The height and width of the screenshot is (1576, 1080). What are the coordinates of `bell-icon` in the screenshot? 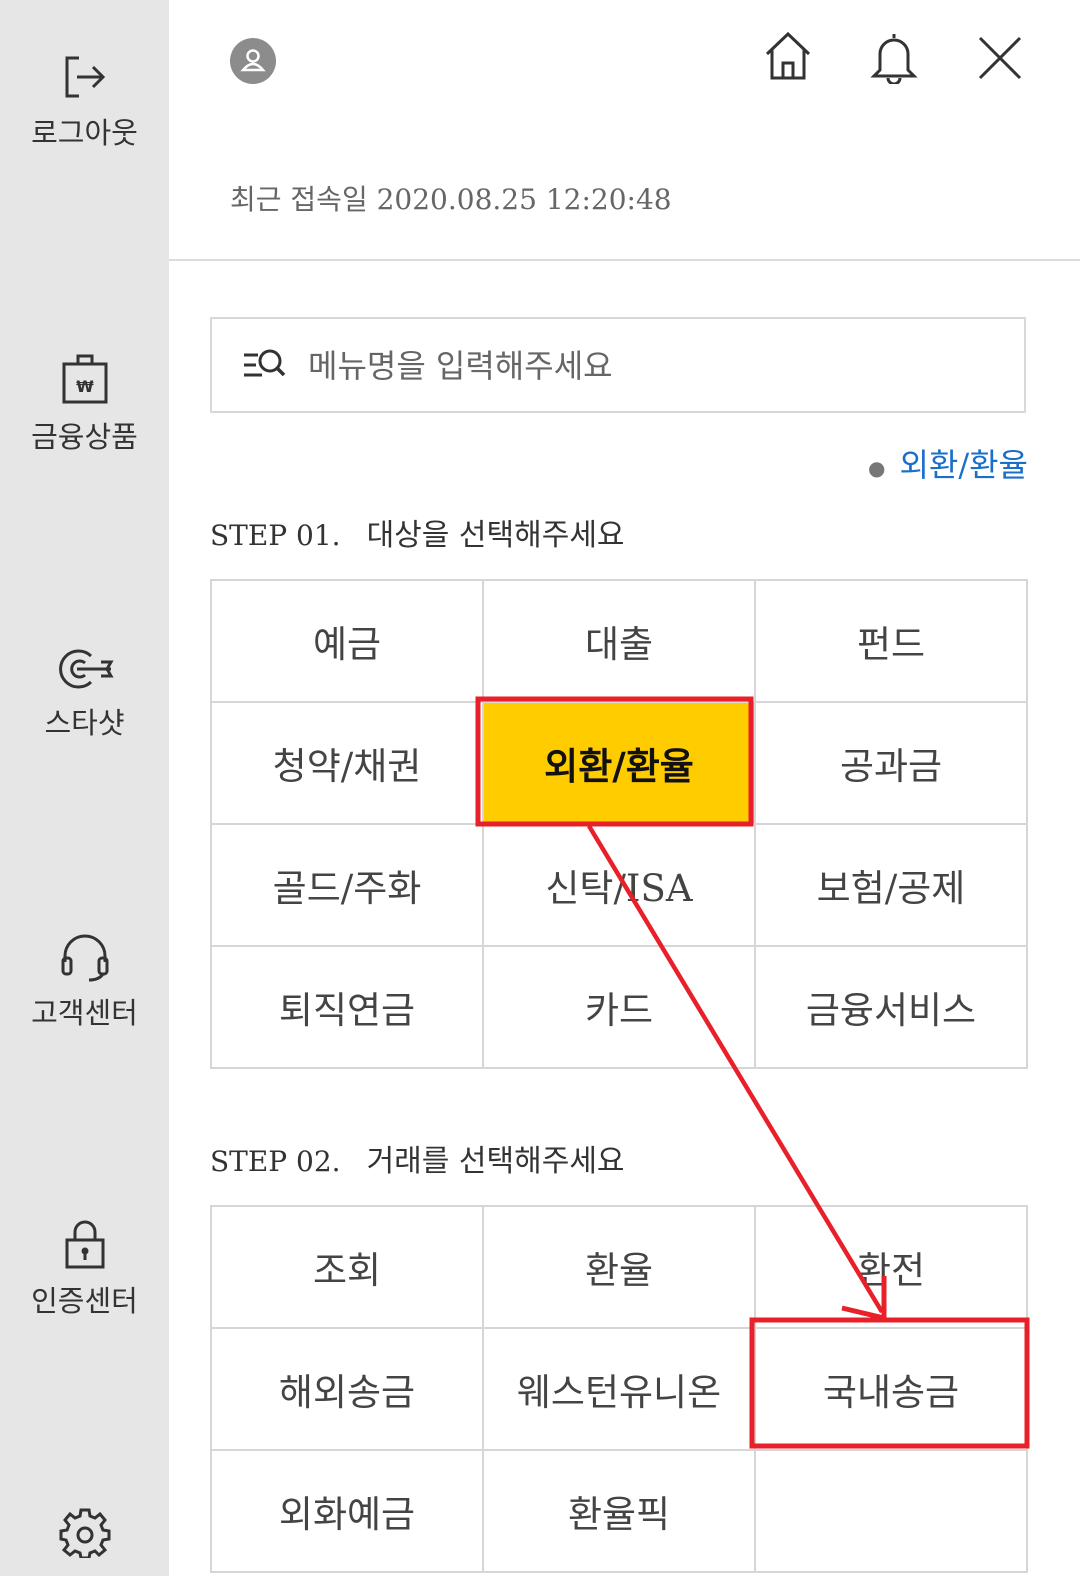 It's located at (894, 57).